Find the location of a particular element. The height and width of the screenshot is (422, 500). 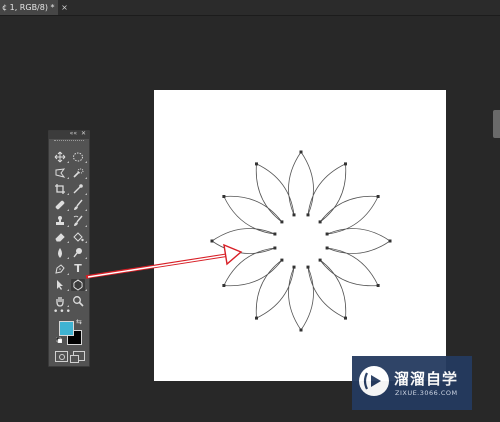

crop-icon is located at coordinates (61, 189).